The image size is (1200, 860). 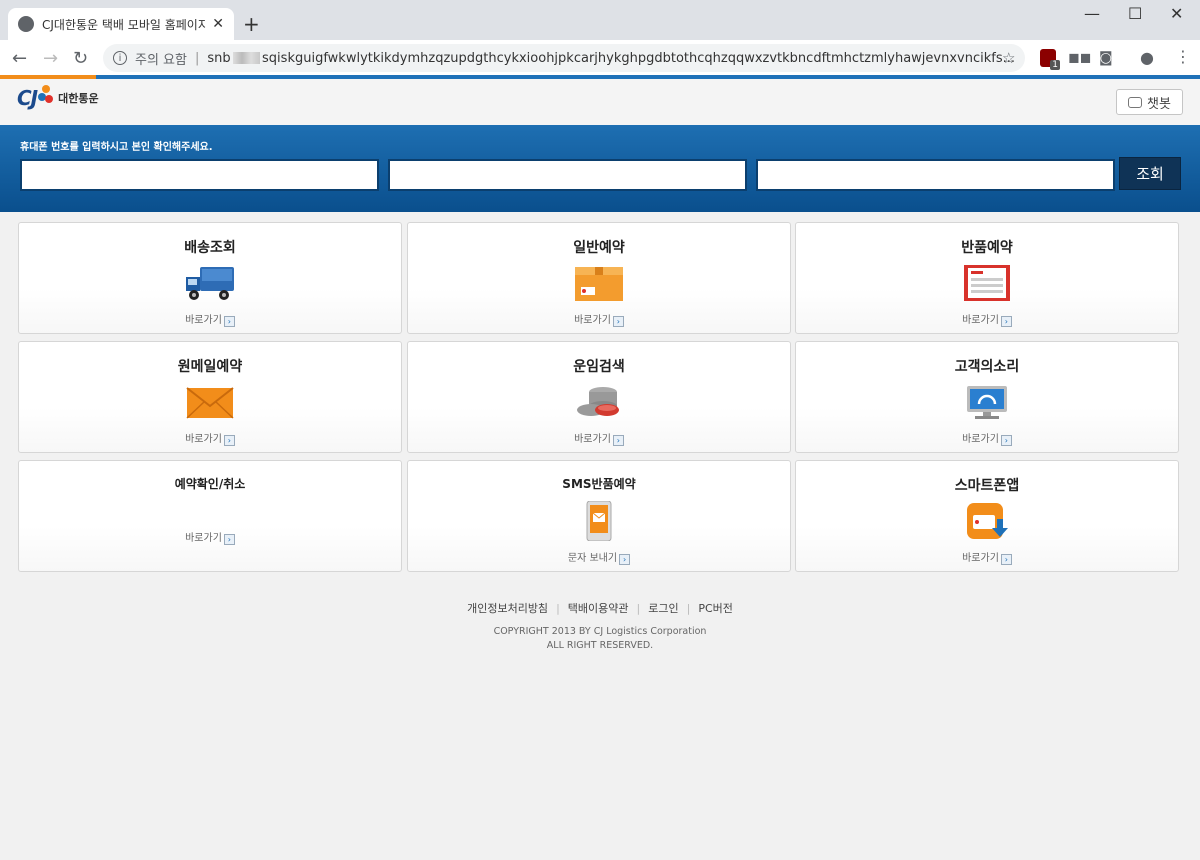 I want to click on footer-link-terms: 택배이용약관, so click(x=598, y=608).